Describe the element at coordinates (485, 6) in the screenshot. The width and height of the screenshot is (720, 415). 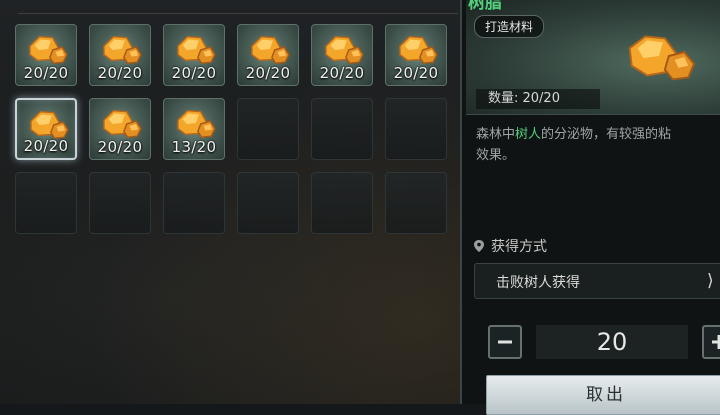
I see `item-title: 树脂` at that location.